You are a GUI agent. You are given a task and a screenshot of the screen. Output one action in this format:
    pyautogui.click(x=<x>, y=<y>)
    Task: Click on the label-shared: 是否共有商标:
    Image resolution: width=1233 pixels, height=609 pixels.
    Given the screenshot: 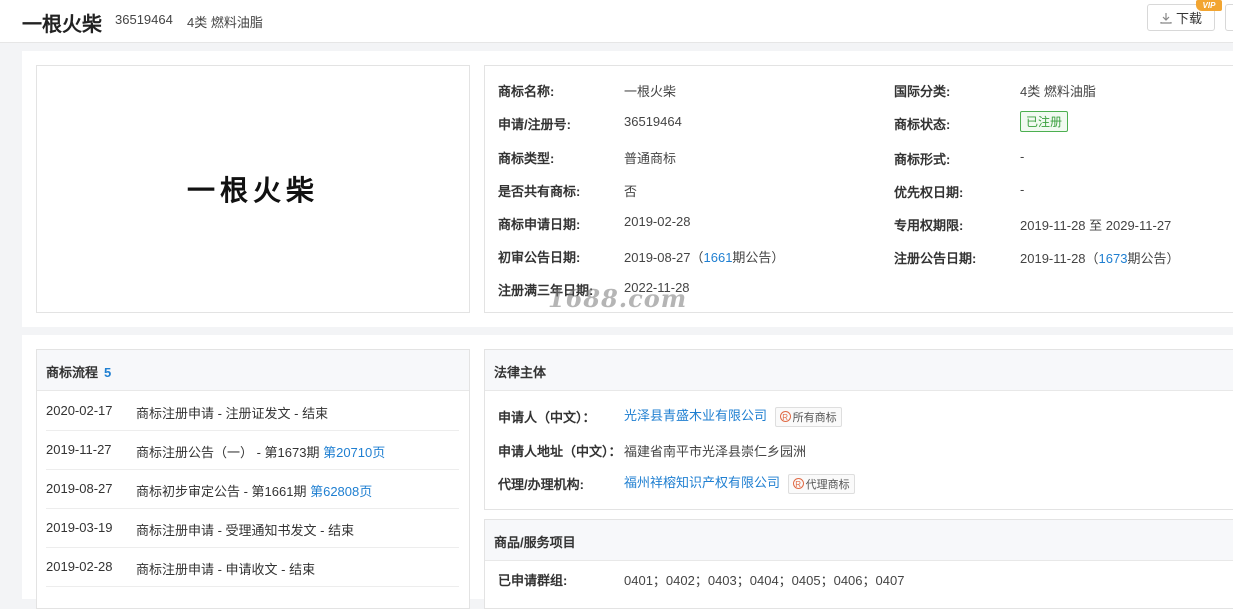 What is the action you would take?
    pyautogui.click(x=539, y=191)
    